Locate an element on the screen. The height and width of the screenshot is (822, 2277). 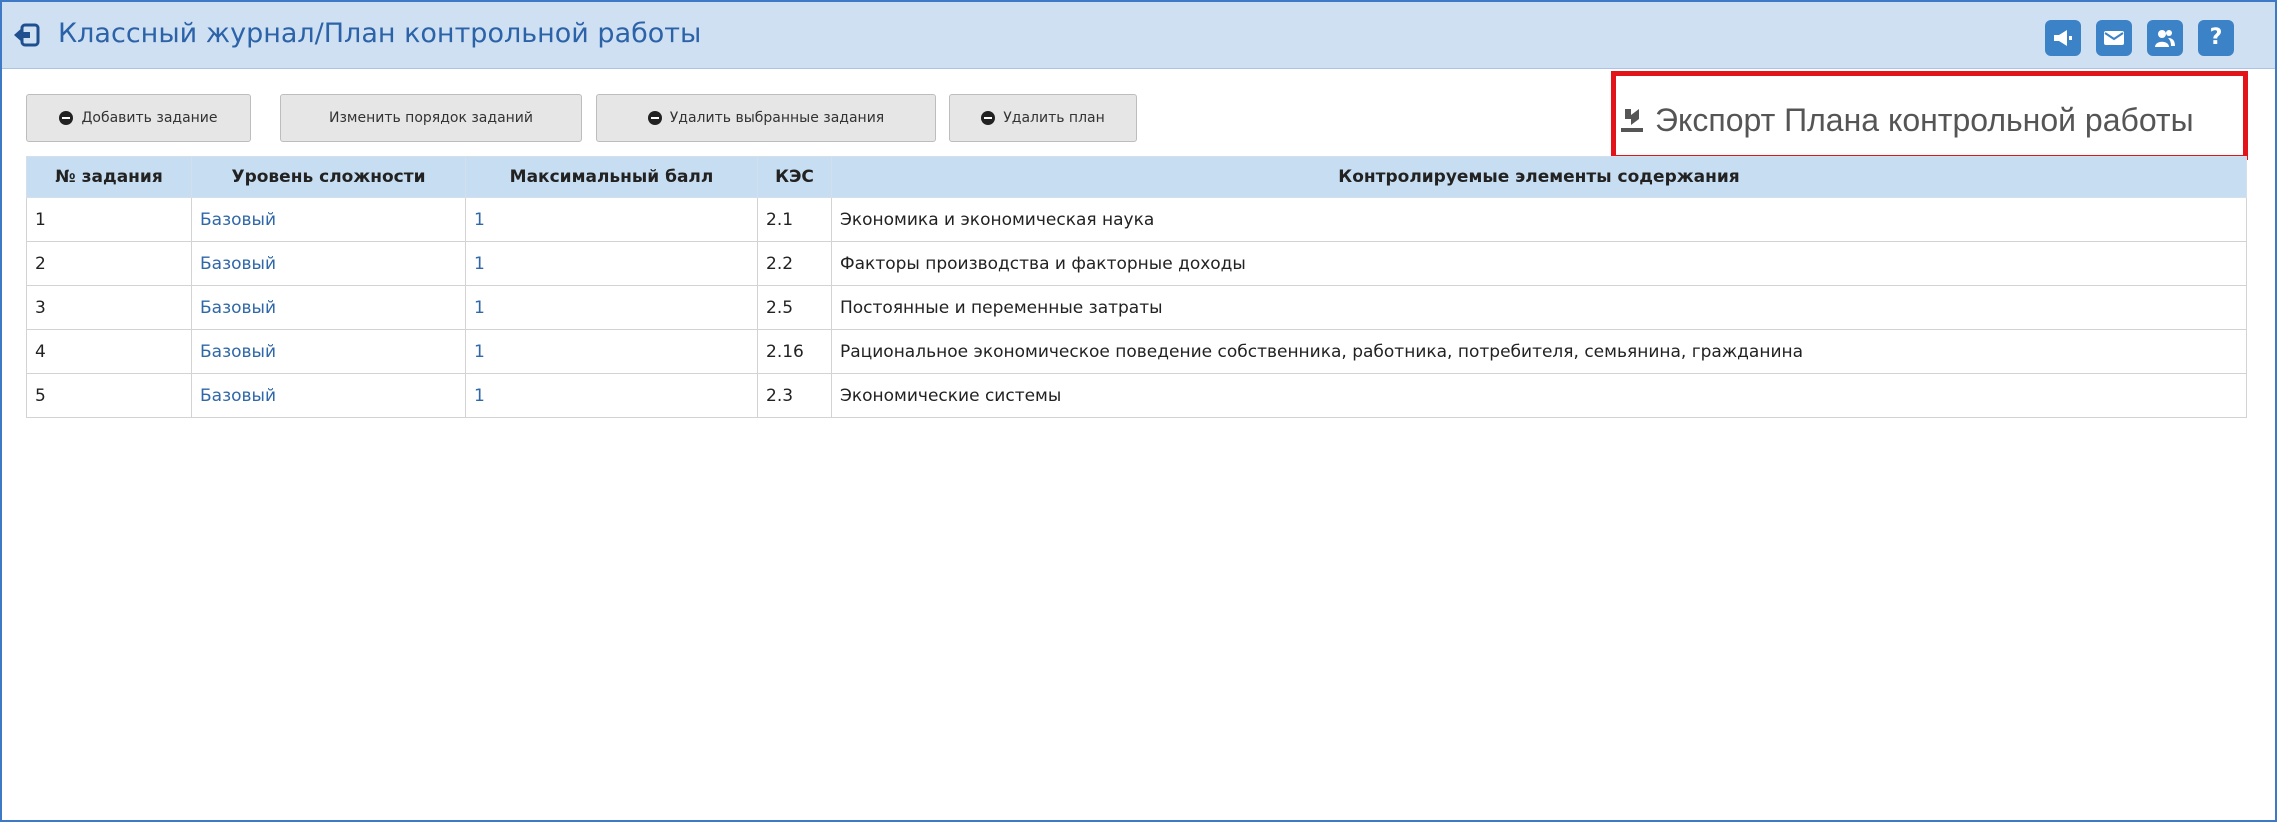
reorder-tasks-label: Изменить порядок заданий is located at coordinates (430, 118).